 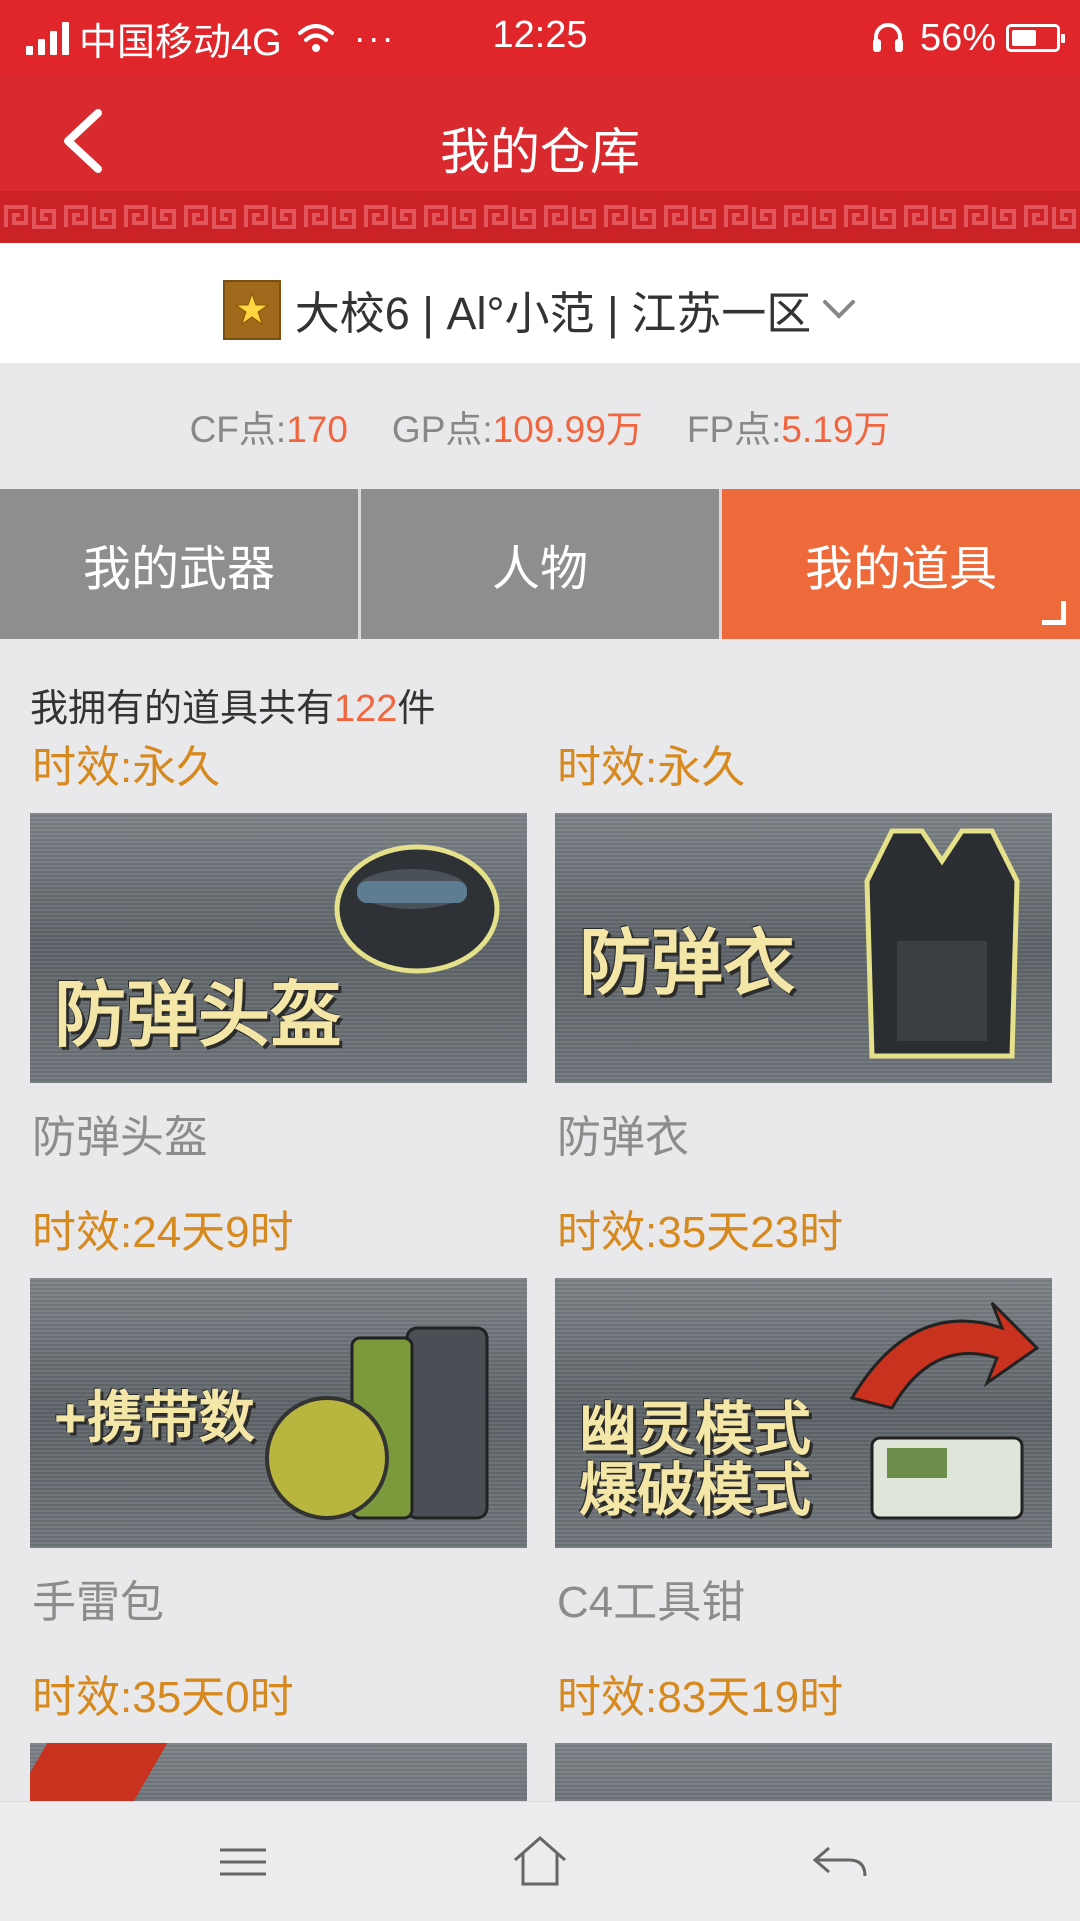 What do you see at coordinates (687, 964) in the screenshot?
I see `item-image-label: 防弹衣` at bounding box center [687, 964].